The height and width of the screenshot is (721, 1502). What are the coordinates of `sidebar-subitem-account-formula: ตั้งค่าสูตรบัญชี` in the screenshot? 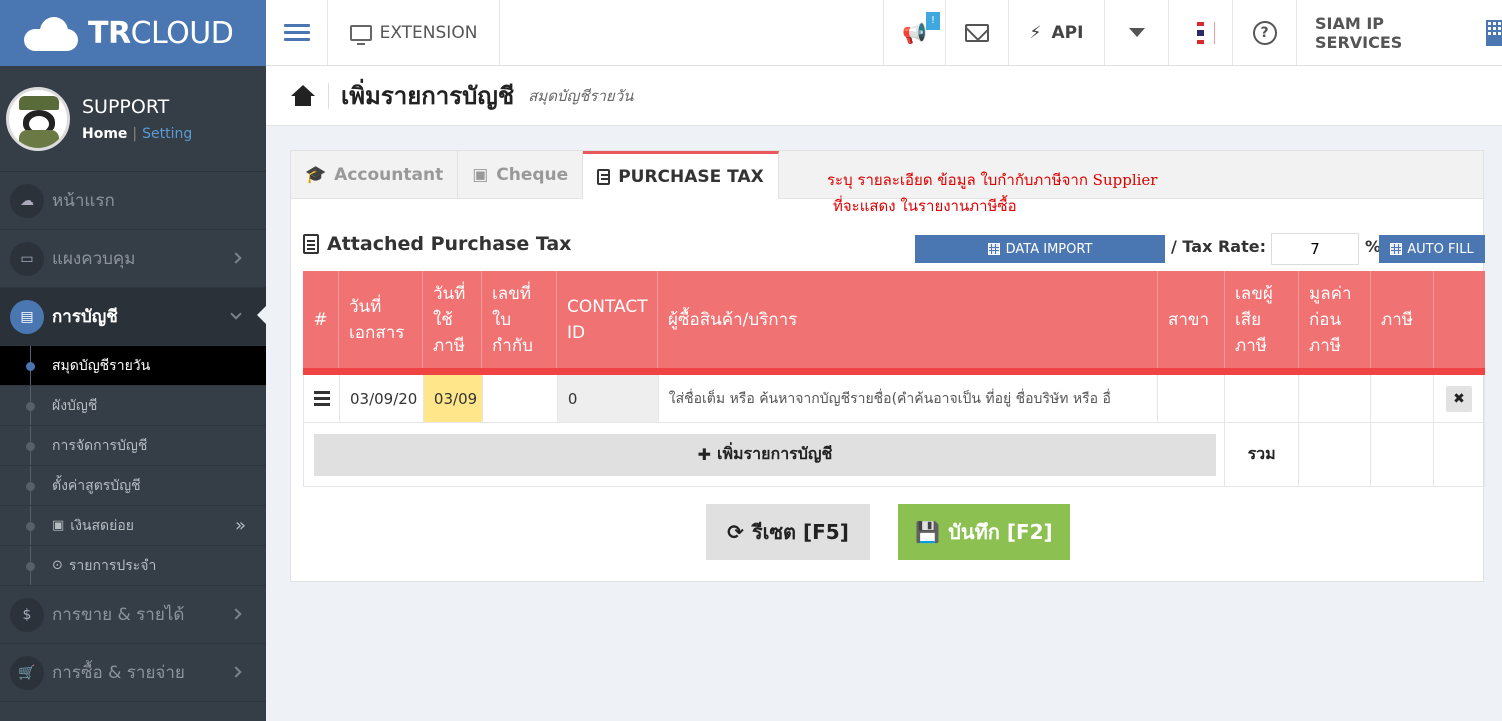 It's located at (133, 486).